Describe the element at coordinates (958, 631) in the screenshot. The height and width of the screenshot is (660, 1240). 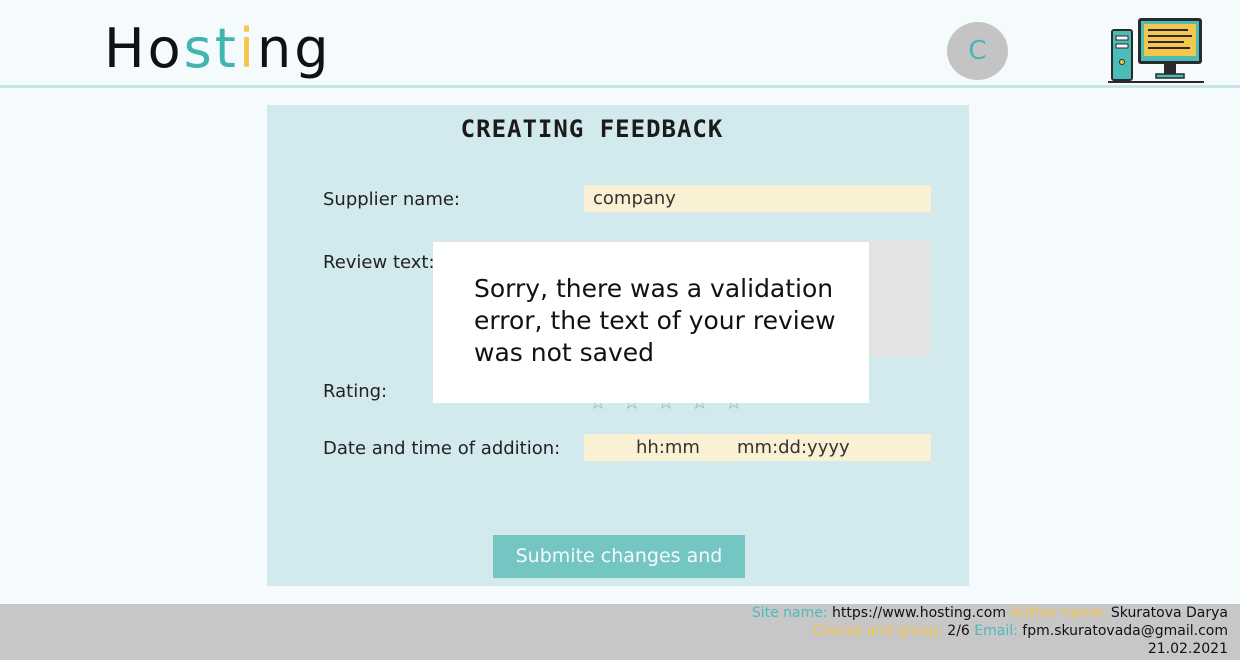
I see `course-group-value: 2/6` at that location.